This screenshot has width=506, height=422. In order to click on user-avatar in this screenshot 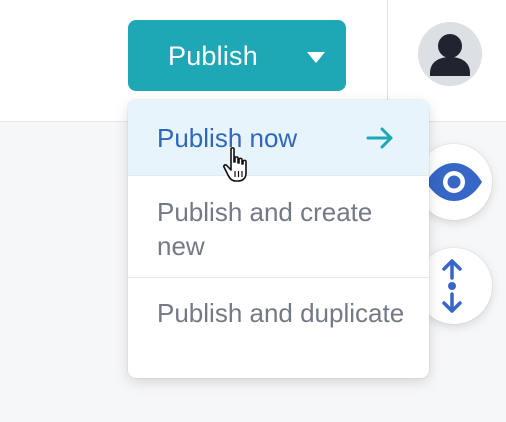, I will do `click(450, 54)`.